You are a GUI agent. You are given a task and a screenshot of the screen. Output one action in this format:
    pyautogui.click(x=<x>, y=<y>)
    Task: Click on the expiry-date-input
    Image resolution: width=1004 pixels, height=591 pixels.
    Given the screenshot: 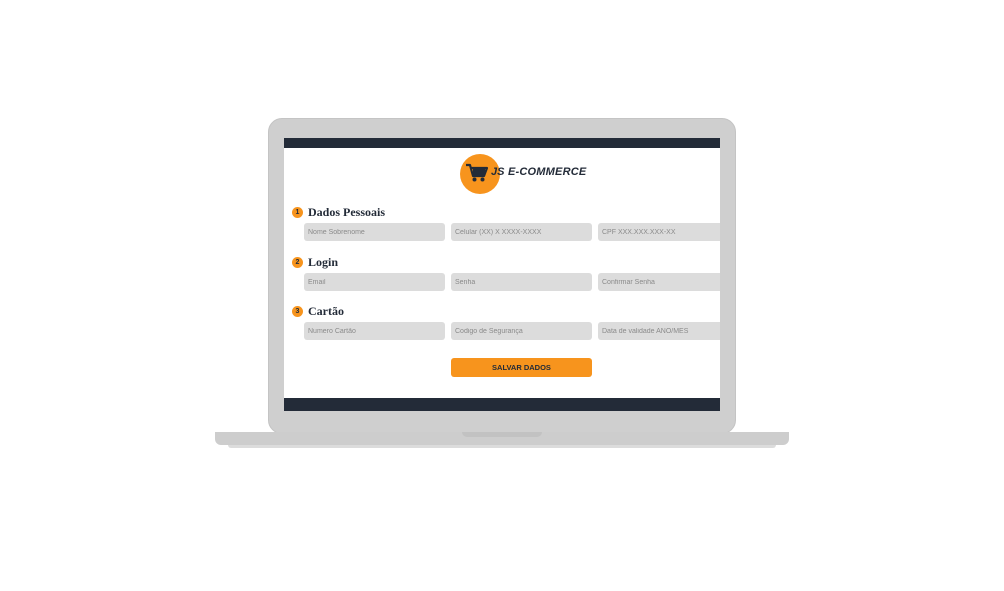 What is the action you would take?
    pyautogui.click(x=659, y=331)
    